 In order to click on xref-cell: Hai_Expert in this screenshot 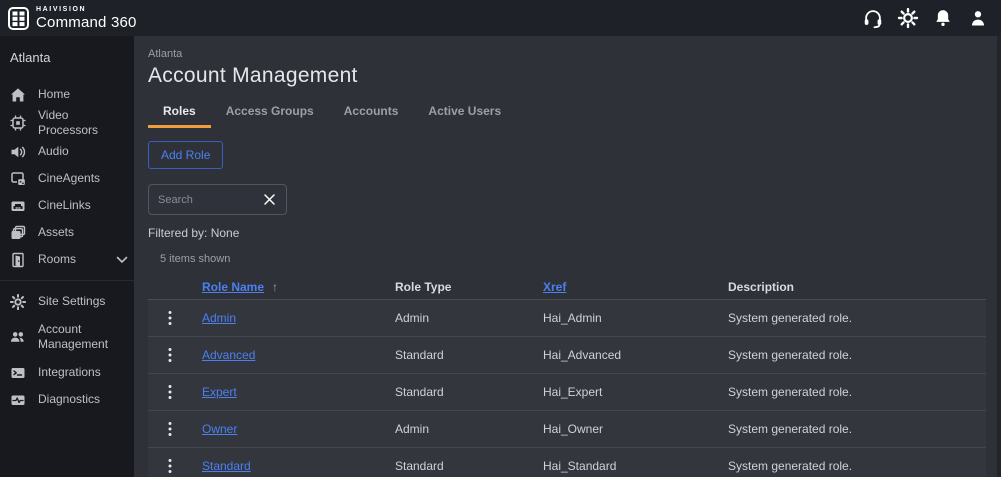, I will do `click(573, 392)`.